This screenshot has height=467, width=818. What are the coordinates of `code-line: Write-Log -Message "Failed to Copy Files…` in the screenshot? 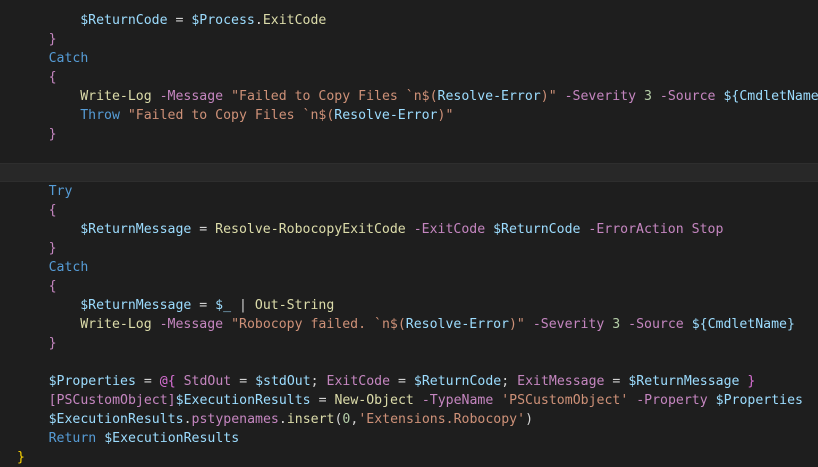 It's located at (409, 96).